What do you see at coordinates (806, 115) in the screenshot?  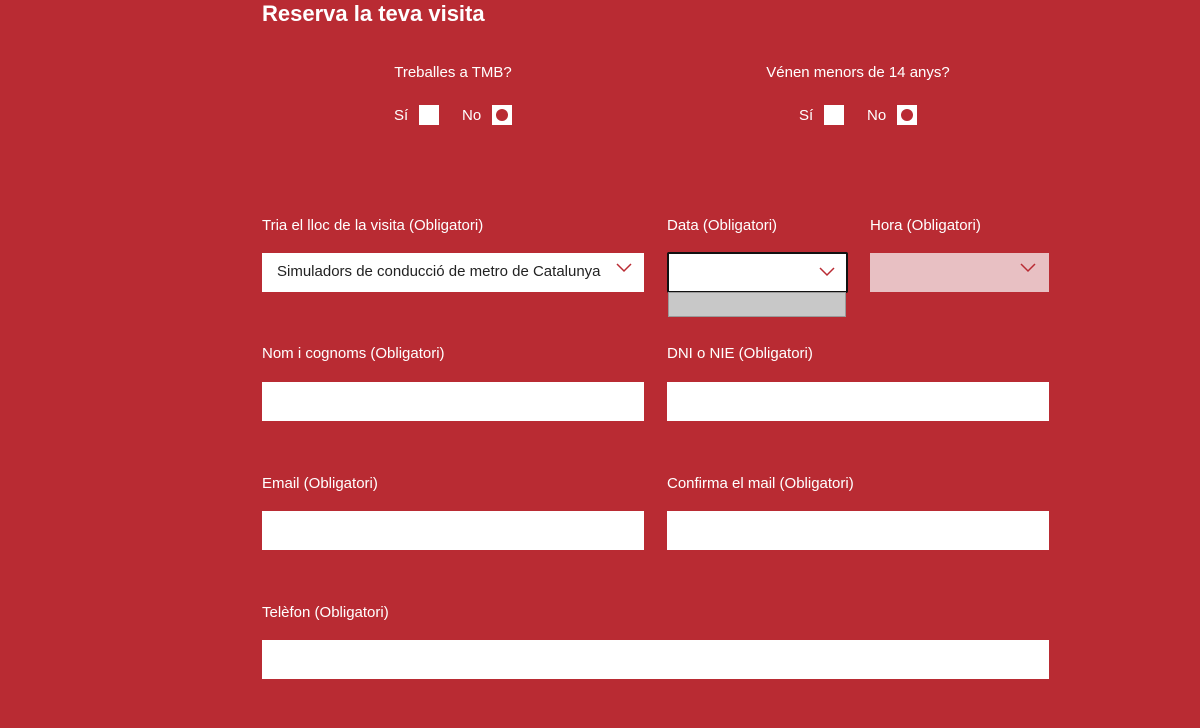 I see `minors-yes-label: Sí` at bounding box center [806, 115].